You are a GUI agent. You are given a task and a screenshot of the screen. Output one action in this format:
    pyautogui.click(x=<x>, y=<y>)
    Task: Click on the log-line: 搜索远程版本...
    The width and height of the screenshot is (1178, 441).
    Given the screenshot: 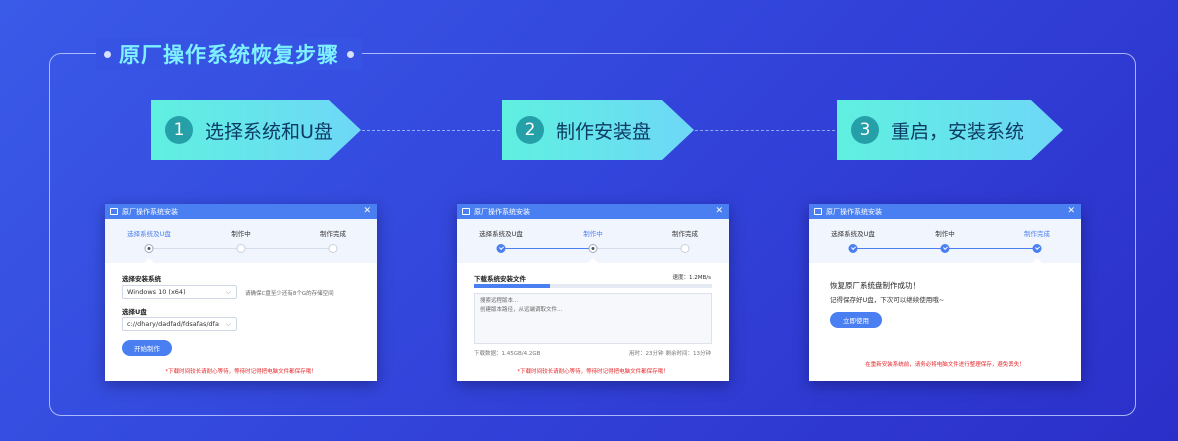 What is the action you would take?
    pyautogui.click(x=499, y=301)
    